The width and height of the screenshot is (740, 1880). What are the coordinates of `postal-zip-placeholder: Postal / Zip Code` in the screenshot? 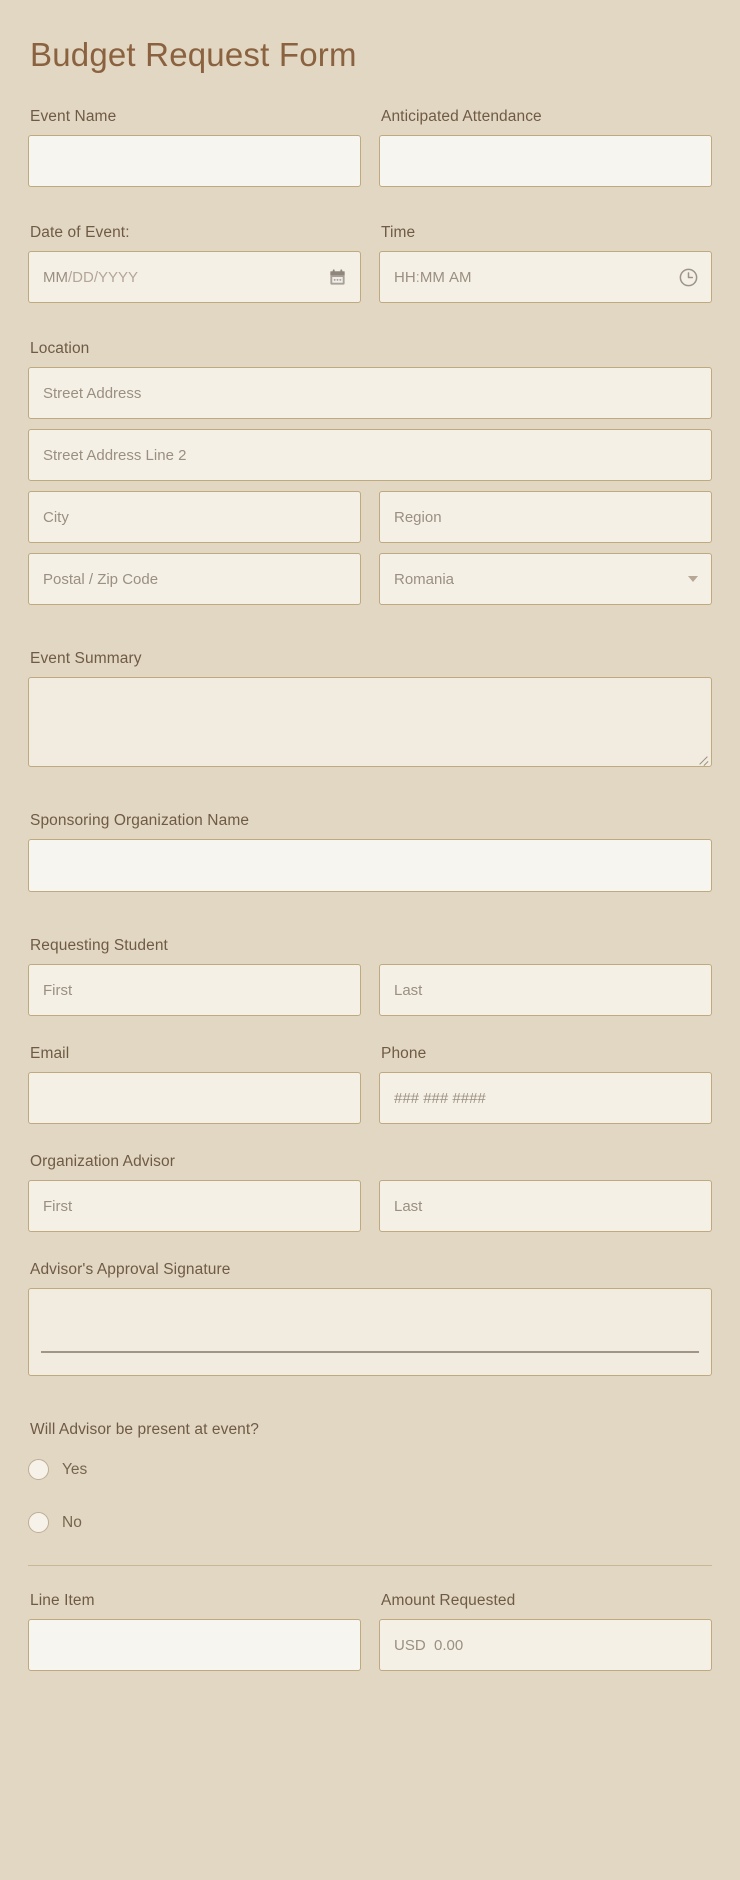 It's located at (101, 579).